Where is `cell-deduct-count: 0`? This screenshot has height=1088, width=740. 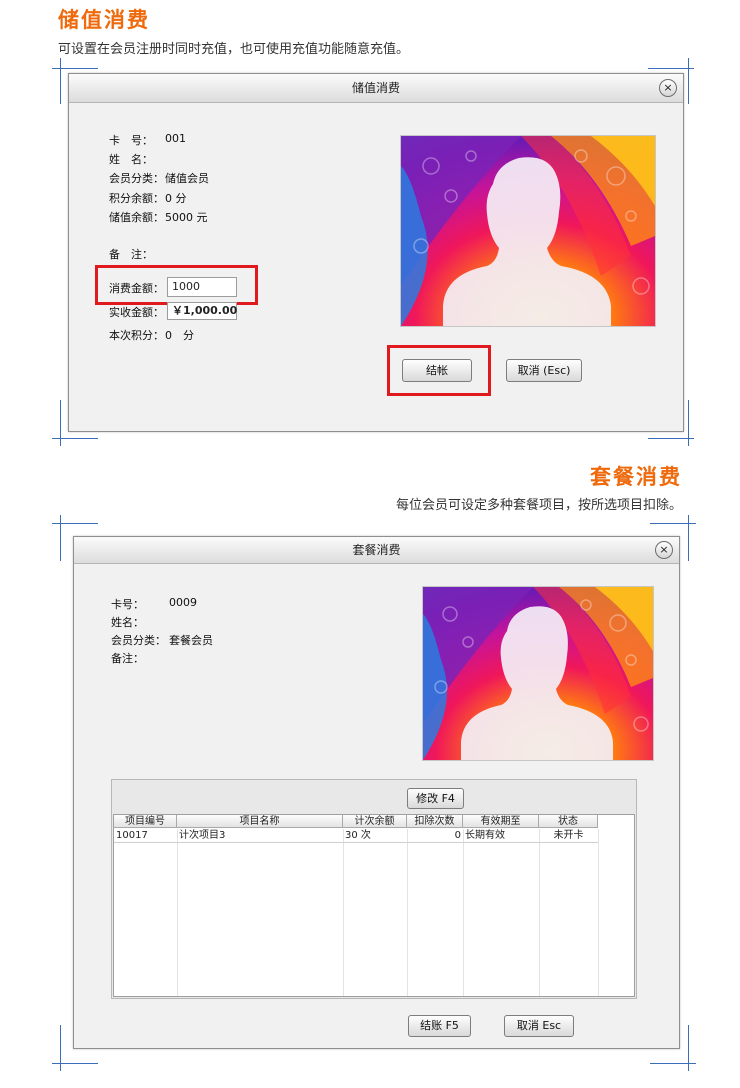
cell-deduct-count: 0 is located at coordinates (457, 835).